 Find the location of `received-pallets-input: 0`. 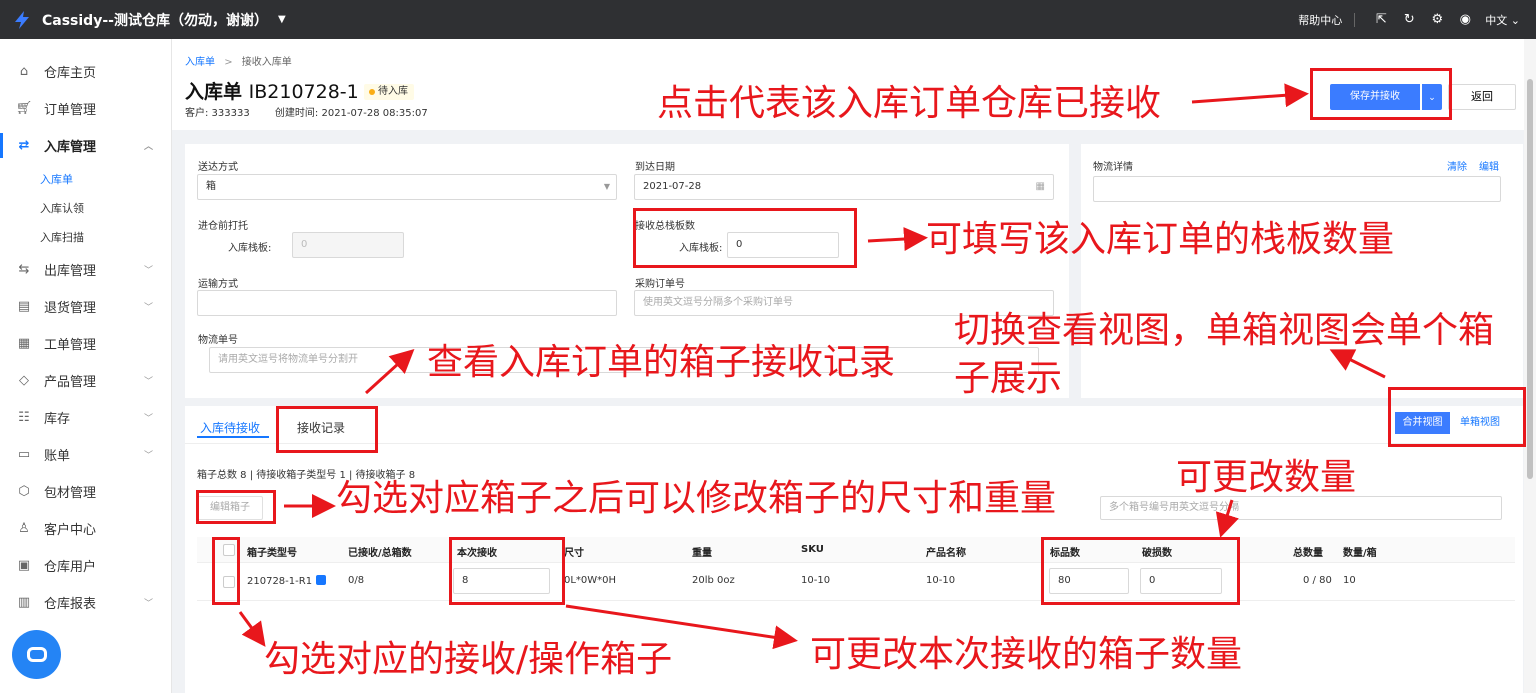

received-pallets-input: 0 is located at coordinates (783, 245).